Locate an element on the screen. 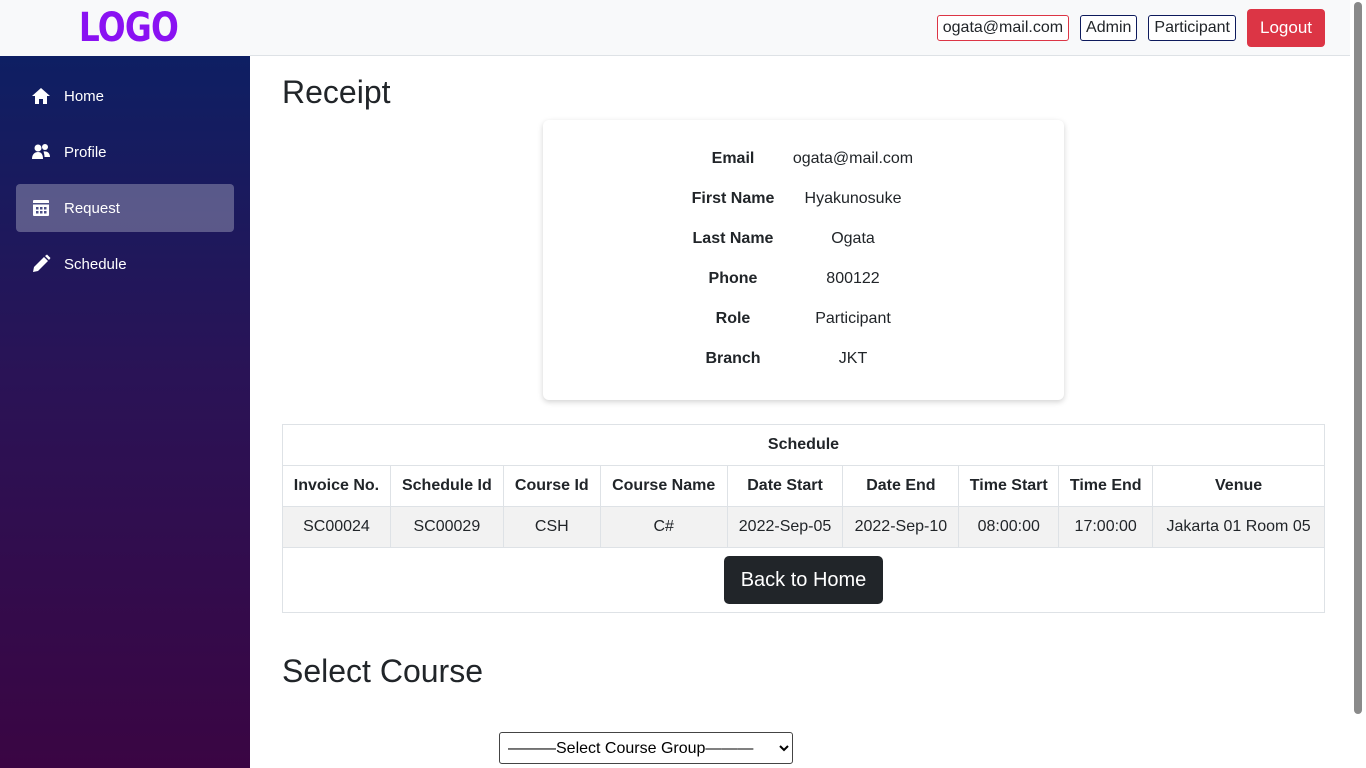  info-row-branch: Branch JKT is located at coordinates (803, 360).